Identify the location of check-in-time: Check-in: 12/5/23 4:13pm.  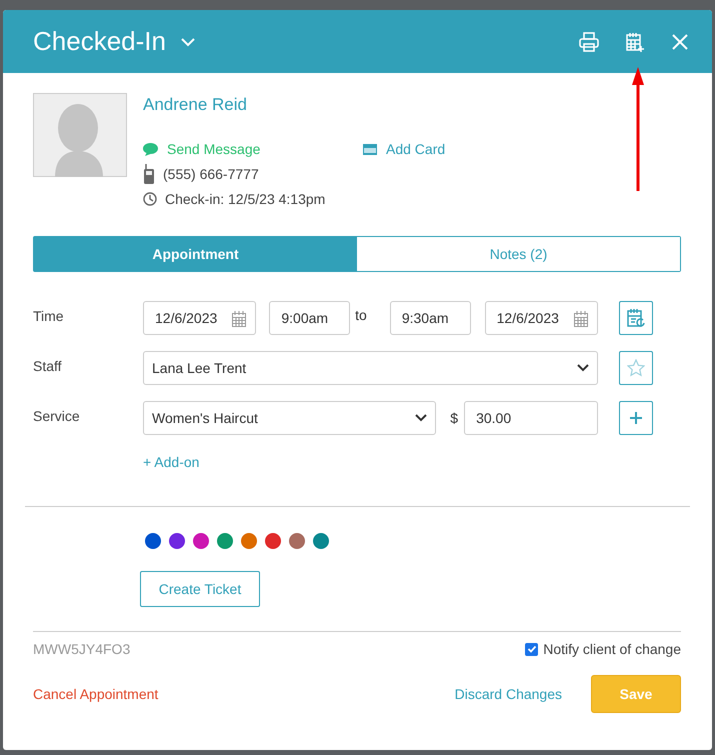
(245, 199).